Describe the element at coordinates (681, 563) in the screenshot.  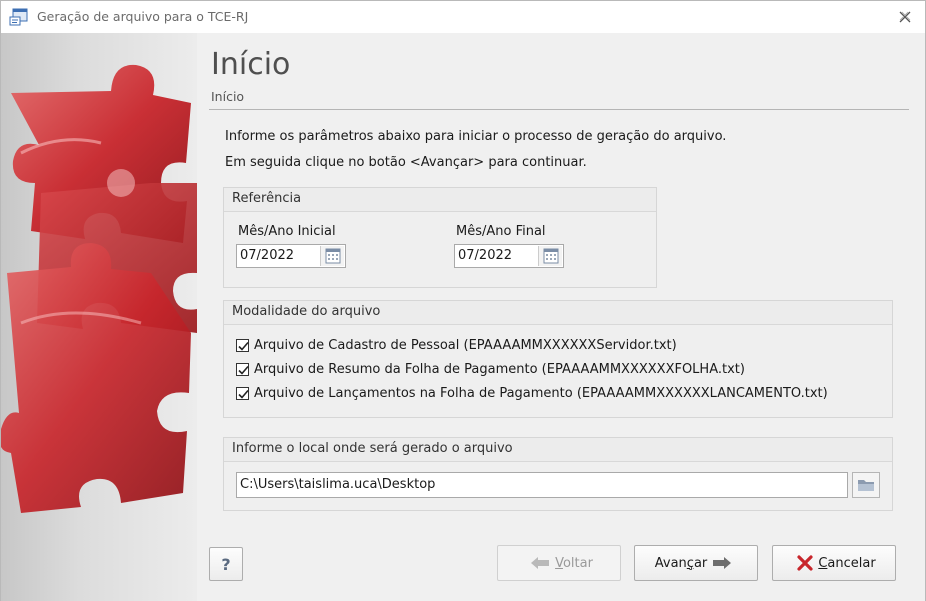
I see `next-label: Avançar` at that location.